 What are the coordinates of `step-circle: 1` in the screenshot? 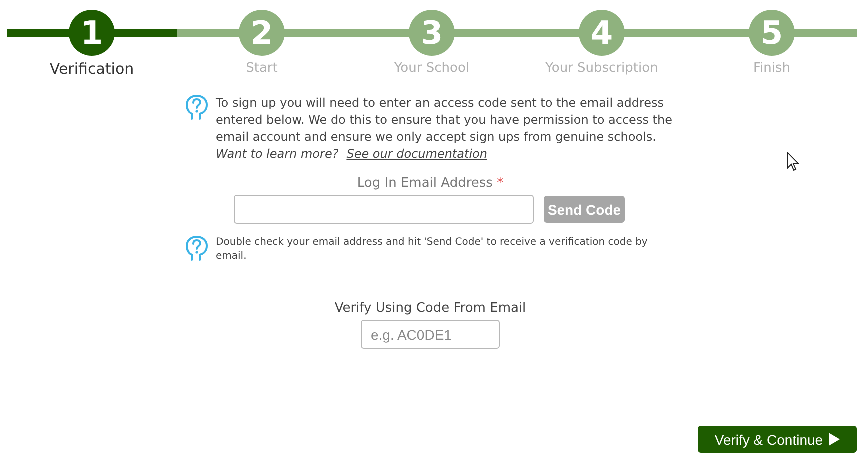 It's located at (92, 33).